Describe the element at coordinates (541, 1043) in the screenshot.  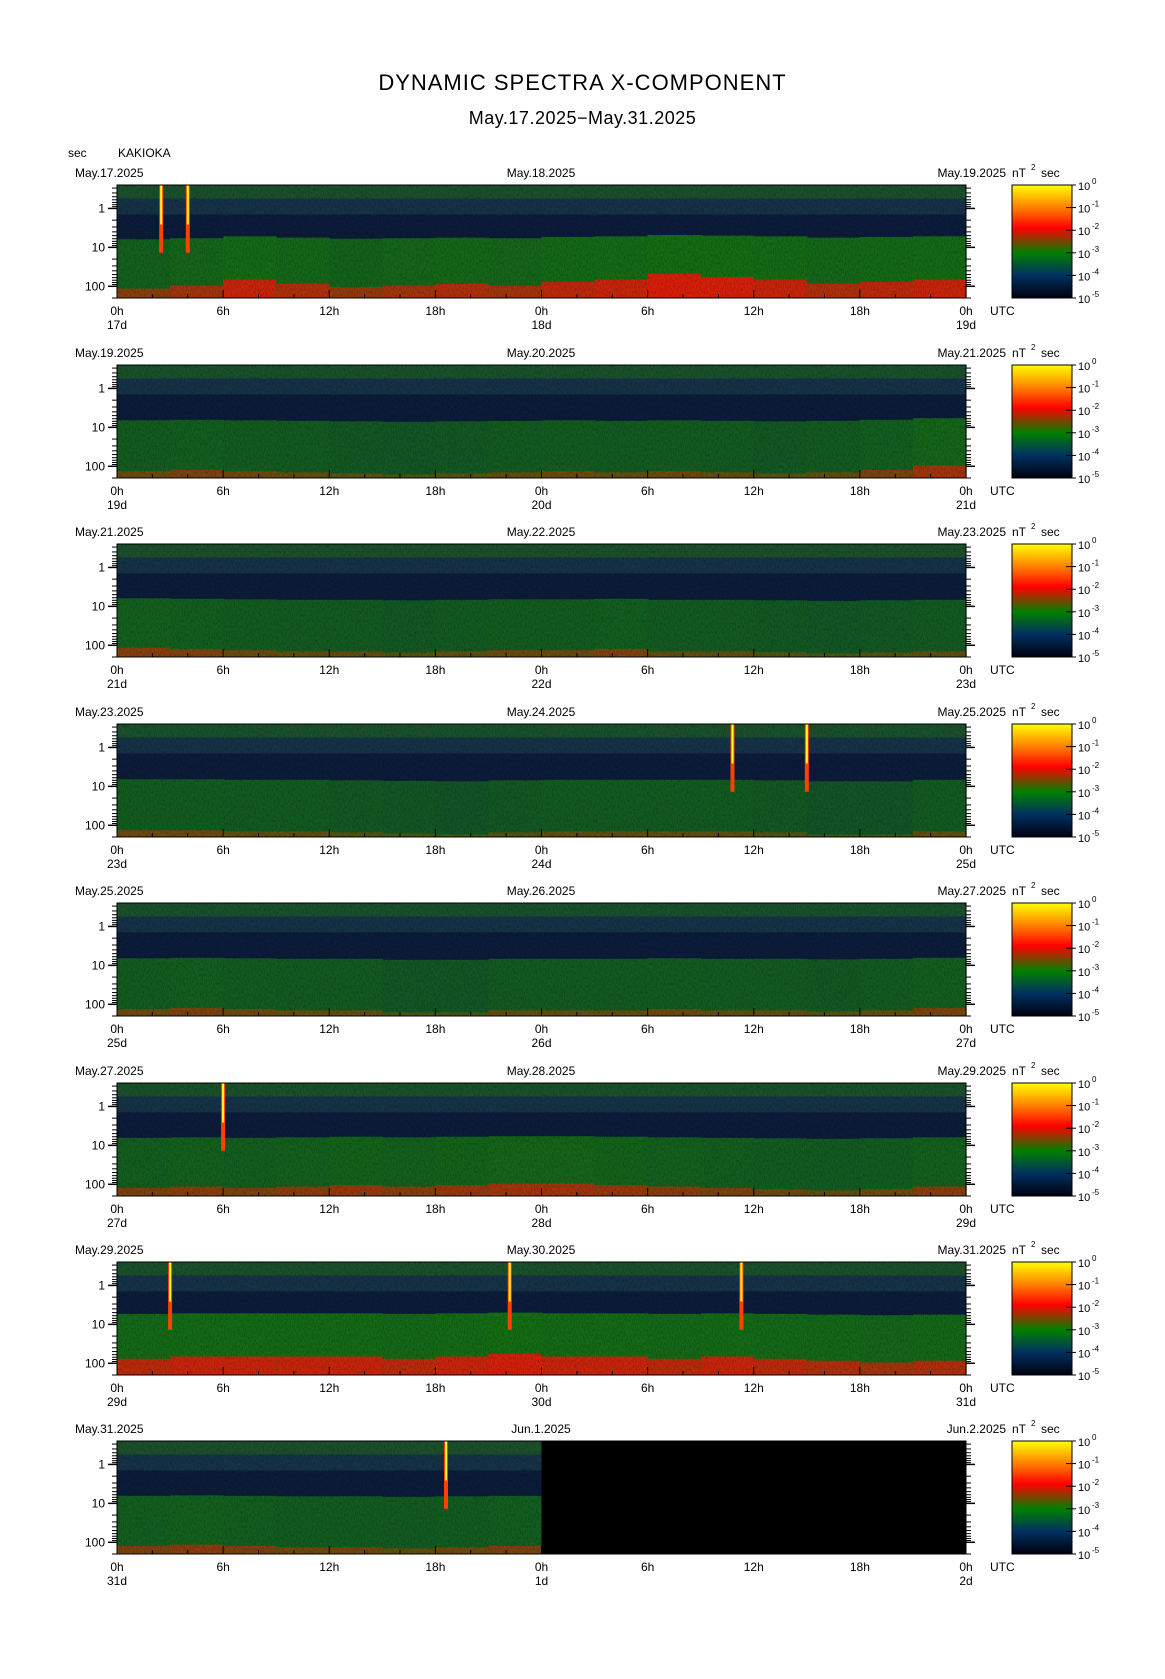
I see `day-label: 26d` at that location.